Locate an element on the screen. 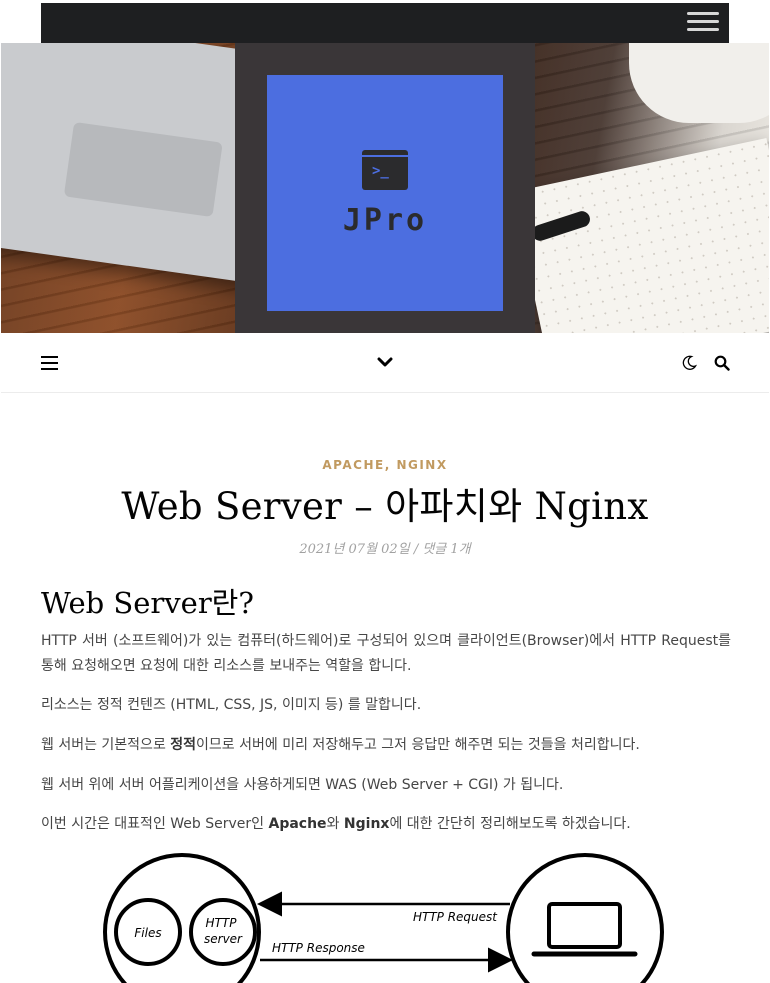 The width and height of the screenshot is (770, 983). top-bar is located at coordinates (385, 23).